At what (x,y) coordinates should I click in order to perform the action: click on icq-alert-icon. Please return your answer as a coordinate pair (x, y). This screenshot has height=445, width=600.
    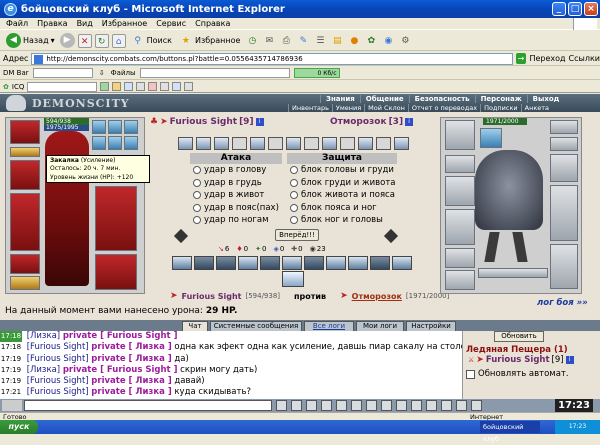
    Looking at the image, I should click on (152, 86).